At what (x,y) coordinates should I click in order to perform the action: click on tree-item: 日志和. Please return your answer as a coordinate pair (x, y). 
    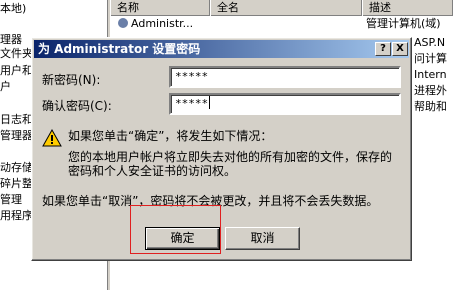
    Looking at the image, I should click on (16, 120).